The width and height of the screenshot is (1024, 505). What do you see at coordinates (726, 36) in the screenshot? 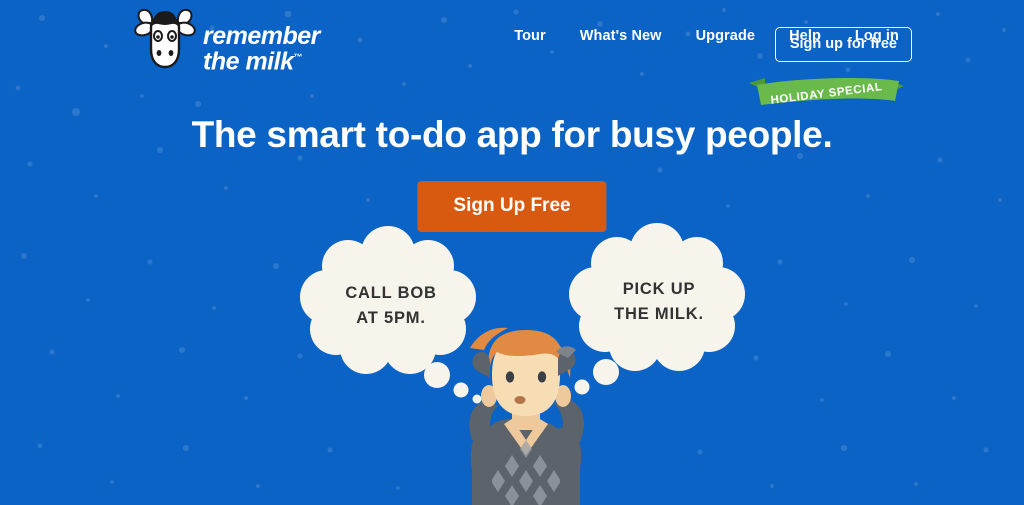
I see `nav-upgrade: Upgrade` at bounding box center [726, 36].